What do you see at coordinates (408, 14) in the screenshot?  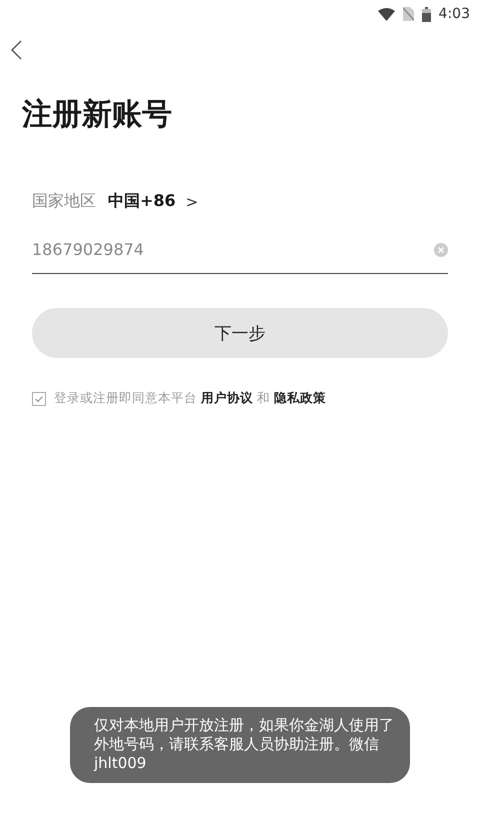 I see `no-sim-icon` at bounding box center [408, 14].